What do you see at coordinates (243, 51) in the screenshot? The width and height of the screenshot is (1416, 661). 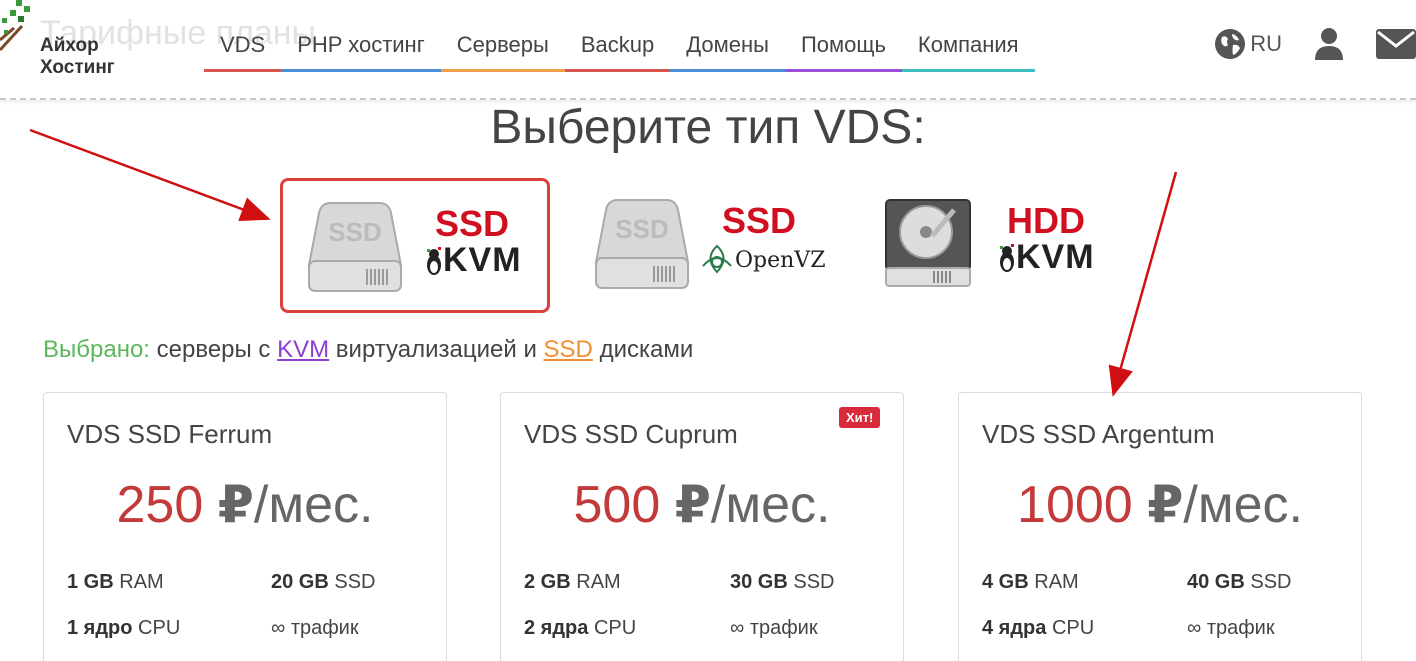 I see `nav-item-vds: VDS` at bounding box center [243, 51].